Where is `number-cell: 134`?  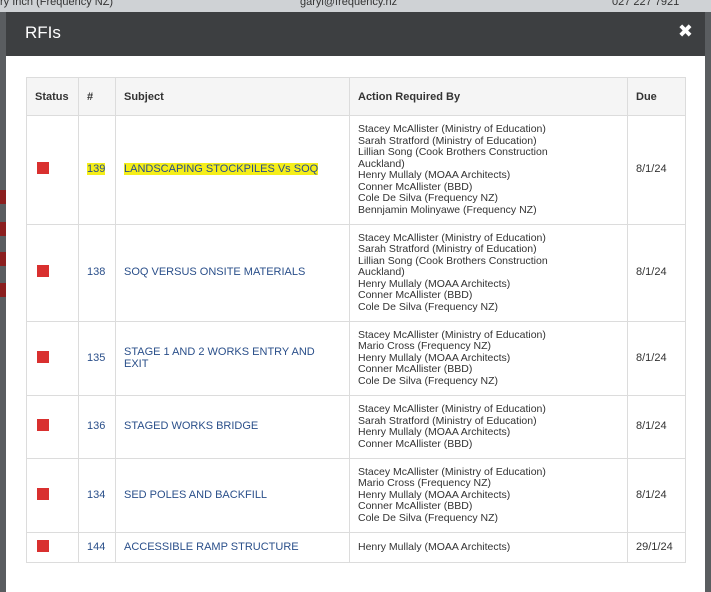 number-cell: 134 is located at coordinates (97, 495).